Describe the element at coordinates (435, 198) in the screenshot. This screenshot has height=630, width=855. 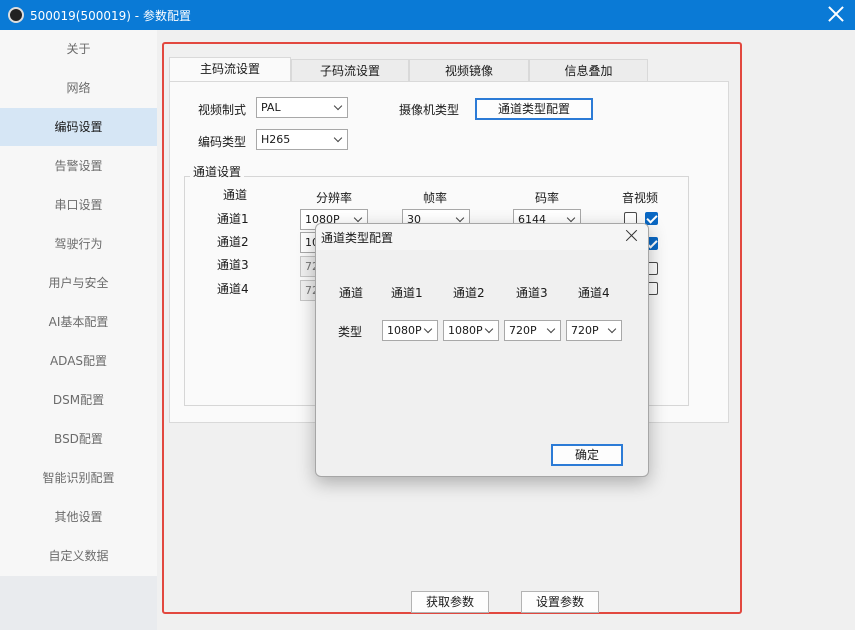
I see `col-framerate: 帧率` at that location.